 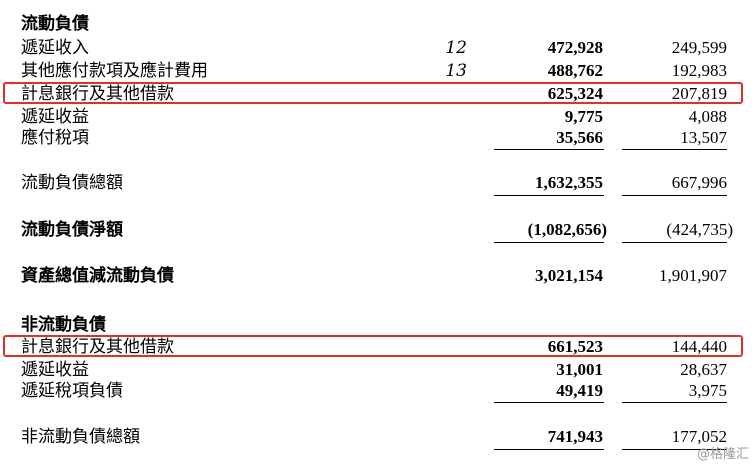 I want to click on prior-year-value: 192,983, so click(x=699, y=70).